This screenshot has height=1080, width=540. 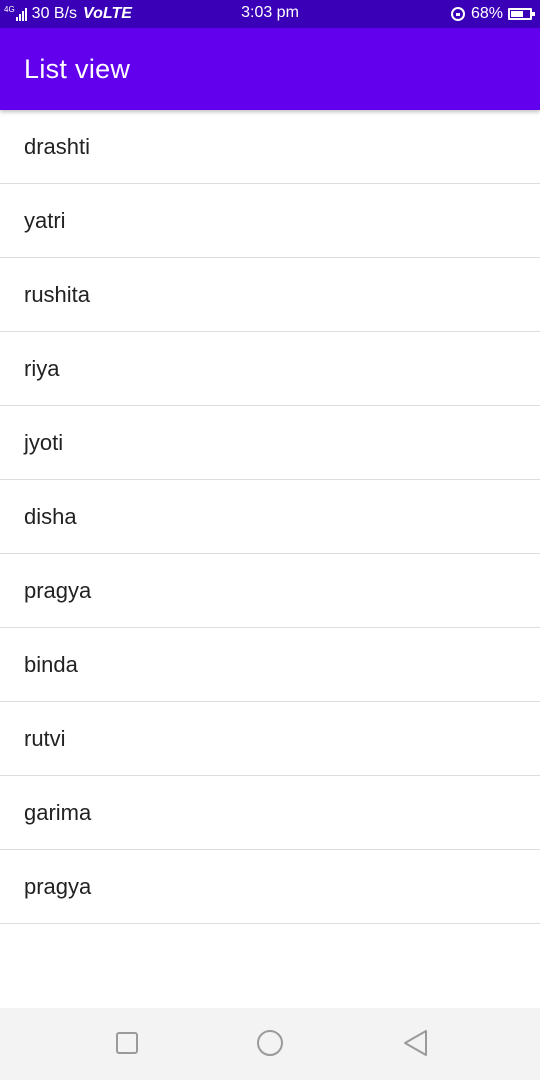 I want to click on battery-fill, so click(x=517, y=14).